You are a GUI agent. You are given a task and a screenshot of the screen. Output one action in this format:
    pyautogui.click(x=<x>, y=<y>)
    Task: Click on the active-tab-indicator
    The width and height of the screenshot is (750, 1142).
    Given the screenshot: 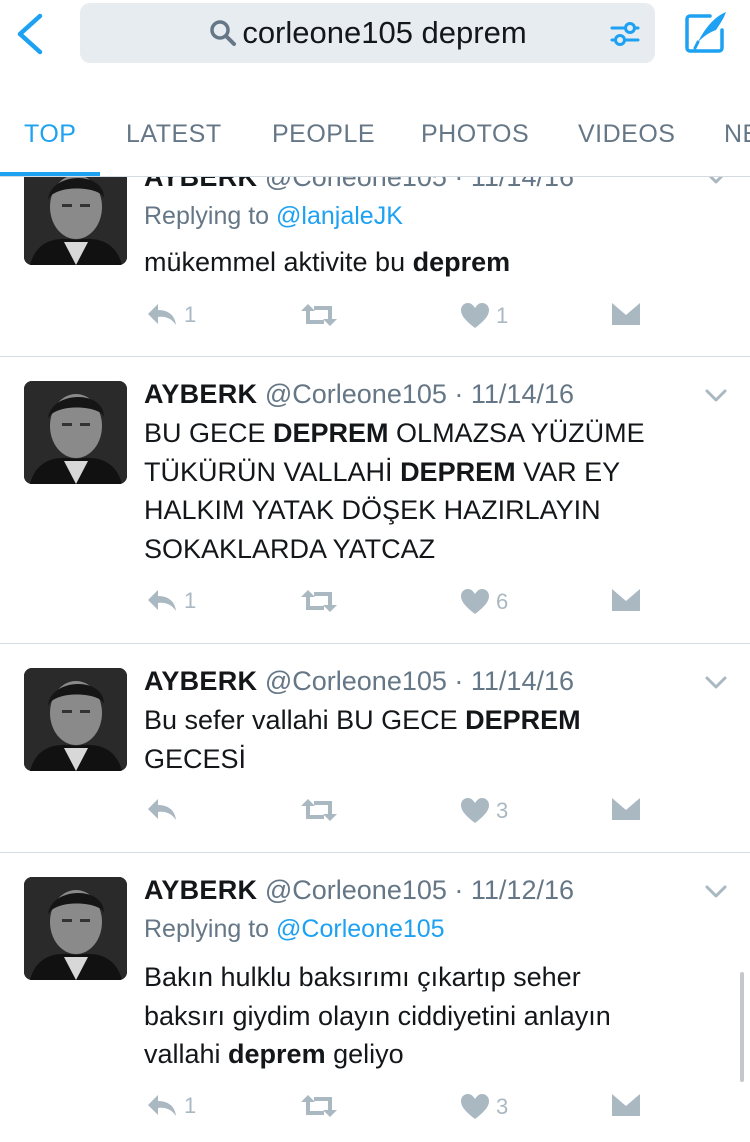 What is the action you would take?
    pyautogui.click(x=50, y=174)
    